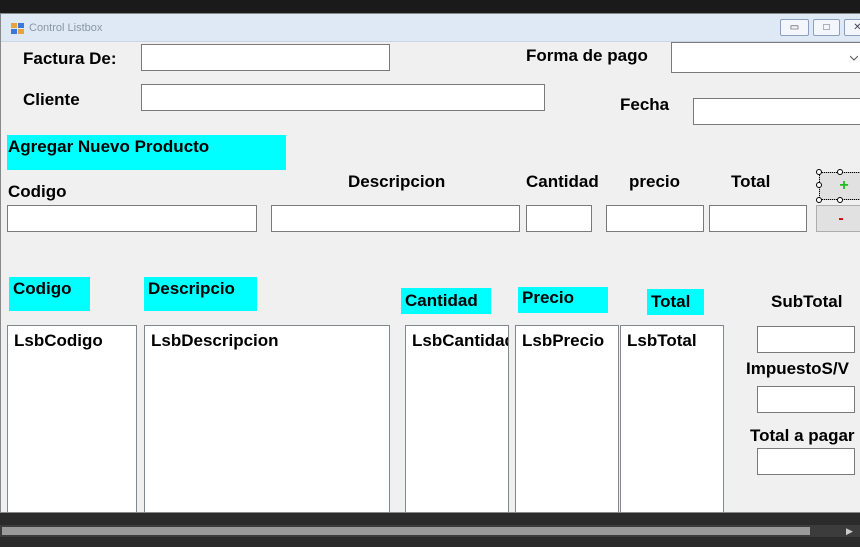 The image size is (860, 547). I want to click on remove-button: -, so click(838, 218).